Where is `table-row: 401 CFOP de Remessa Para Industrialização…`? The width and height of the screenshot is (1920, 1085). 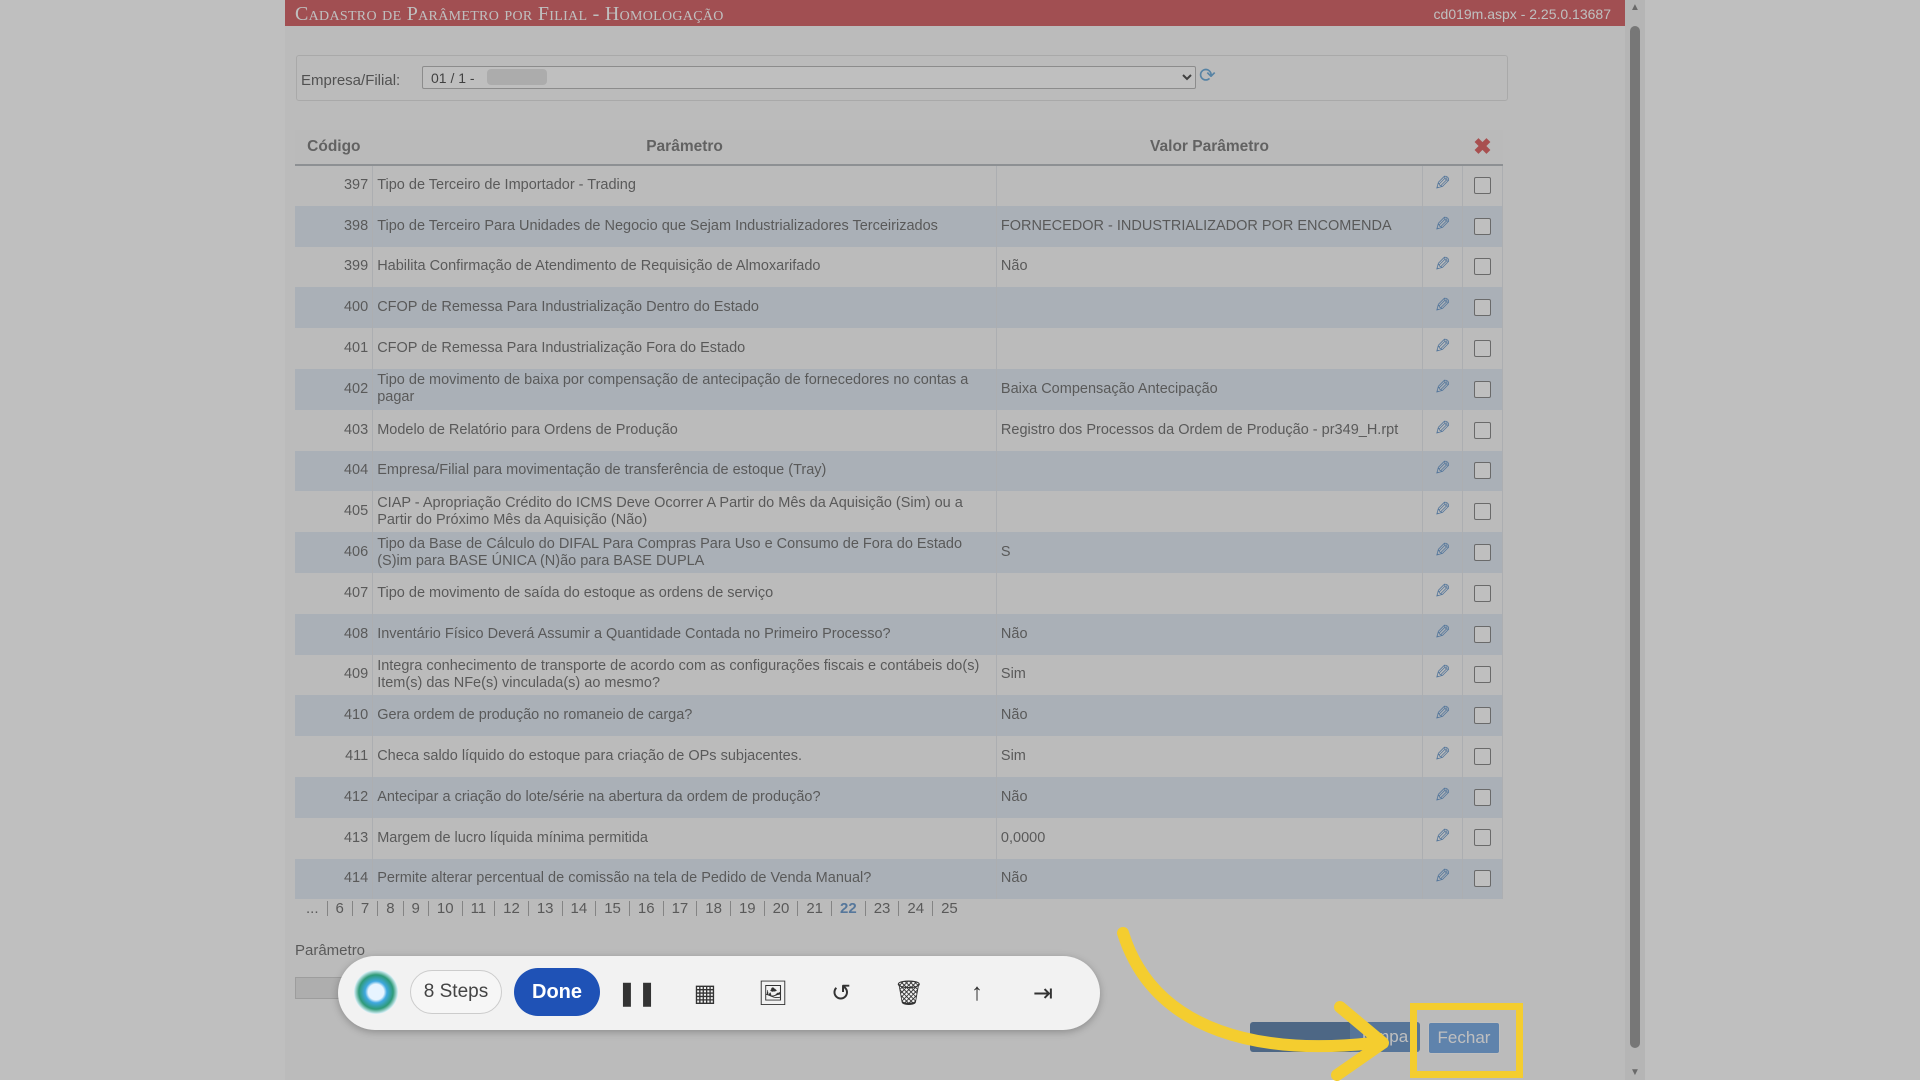
table-row: 401 CFOP de Remessa Para Industrialização… is located at coordinates (899, 348).